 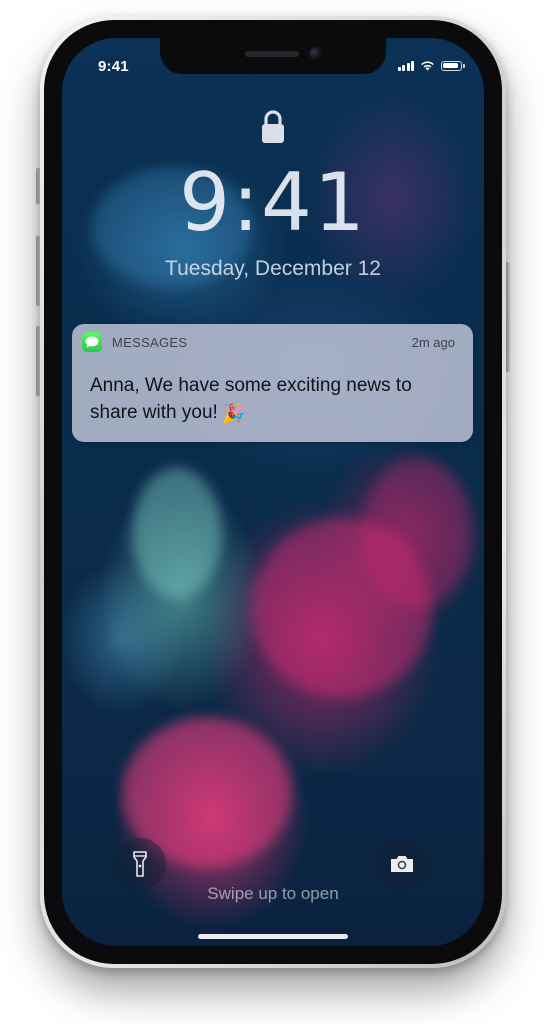 I want to click on padlock-icon, so click(x=273, y=126).